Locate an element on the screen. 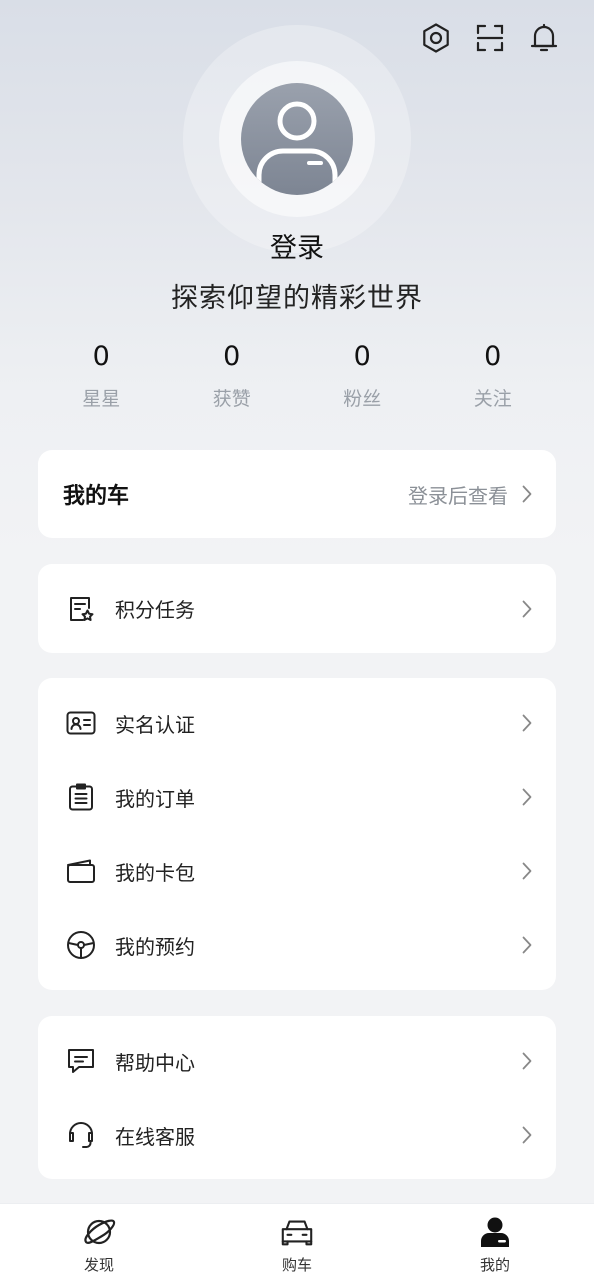 Image resolution: width=594 pixels, height=1281 pixels. menu-item-label: 我的卡包 is located at coordinates (155, 872).